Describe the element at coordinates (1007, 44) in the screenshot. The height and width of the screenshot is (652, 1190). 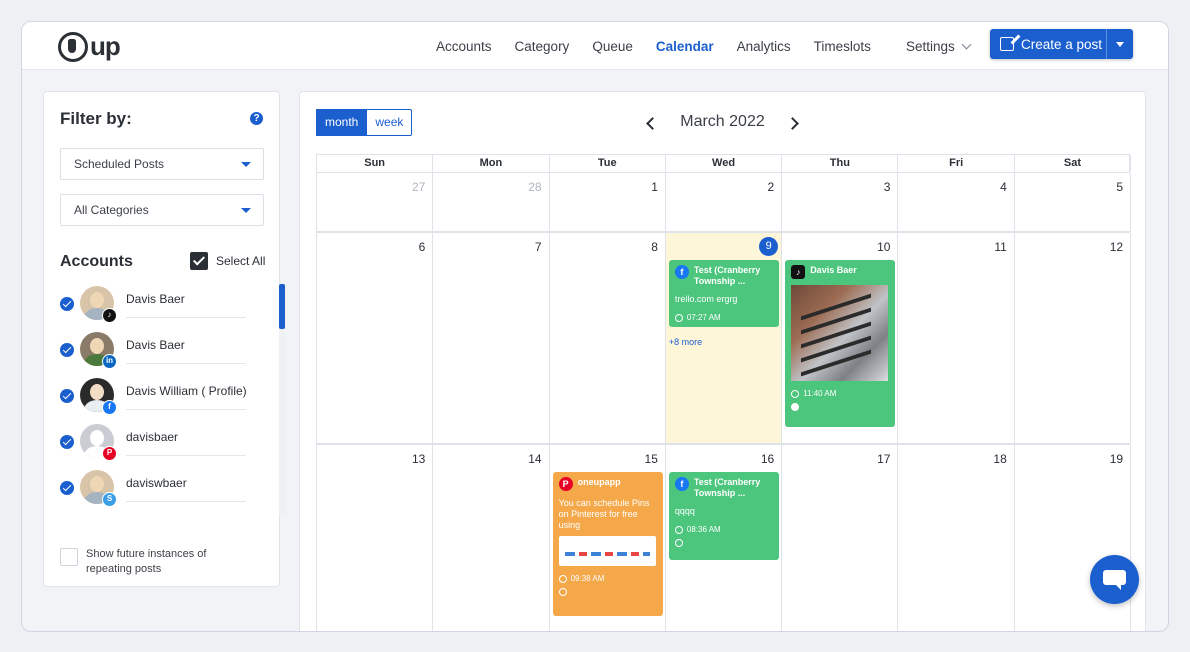
I see `edit-icon` at that location.